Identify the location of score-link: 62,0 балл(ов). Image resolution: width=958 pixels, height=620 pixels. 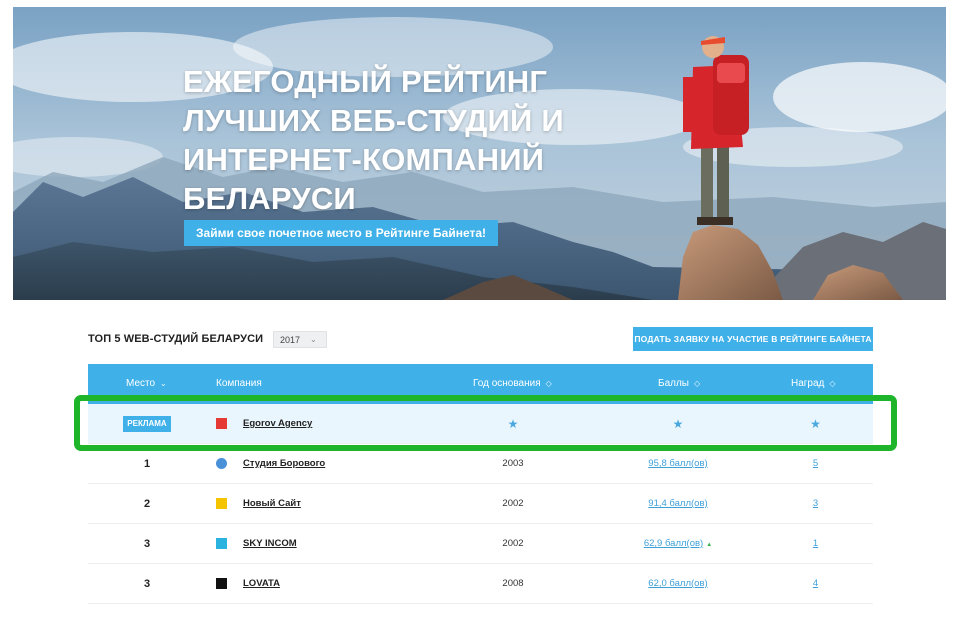
(678, 584).